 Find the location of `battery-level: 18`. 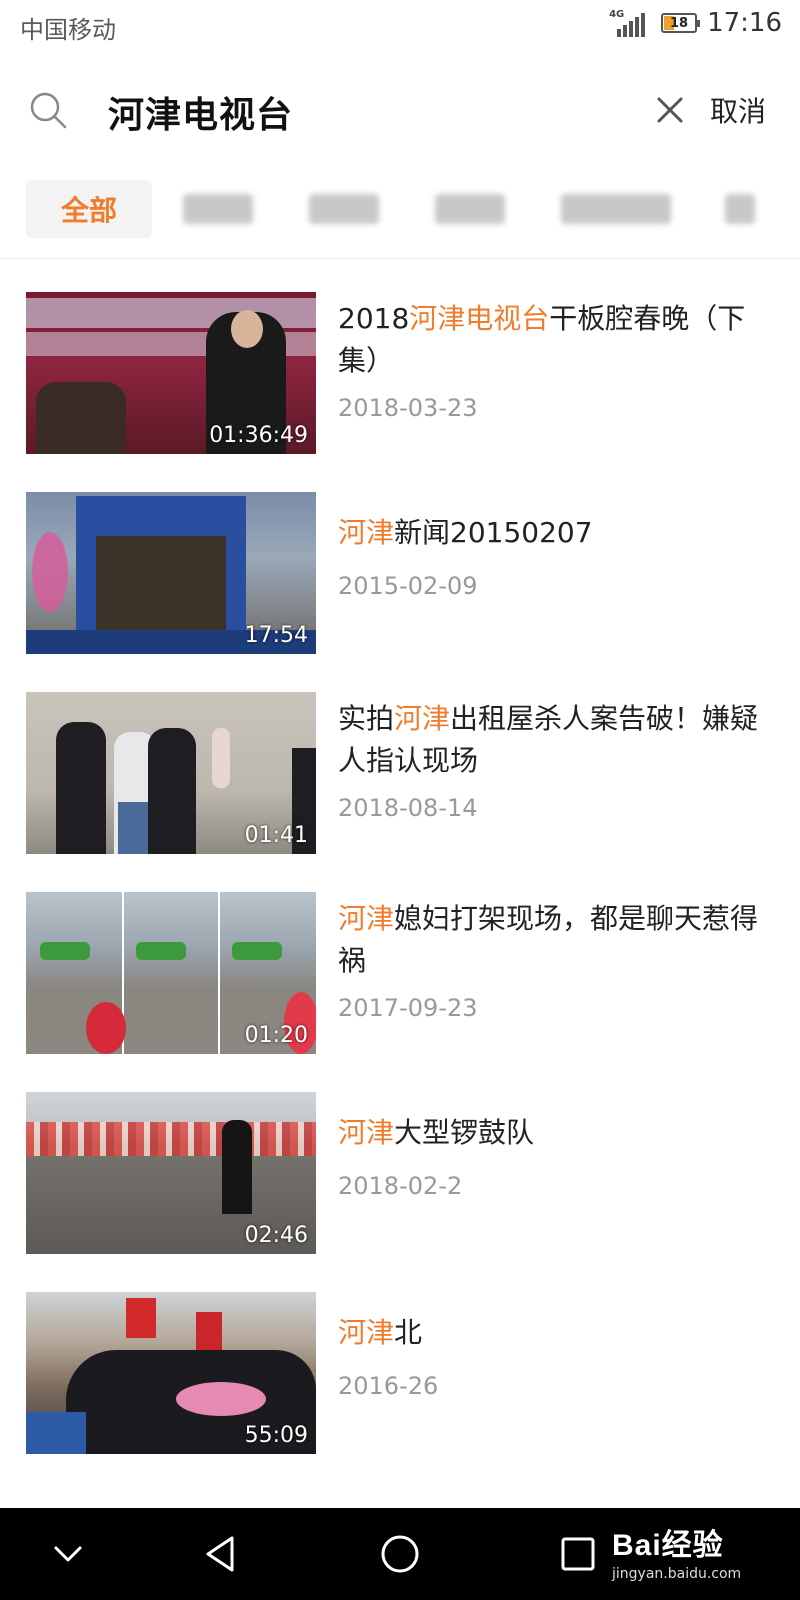

battery-level: 18 is located at coordinates (679, 23).